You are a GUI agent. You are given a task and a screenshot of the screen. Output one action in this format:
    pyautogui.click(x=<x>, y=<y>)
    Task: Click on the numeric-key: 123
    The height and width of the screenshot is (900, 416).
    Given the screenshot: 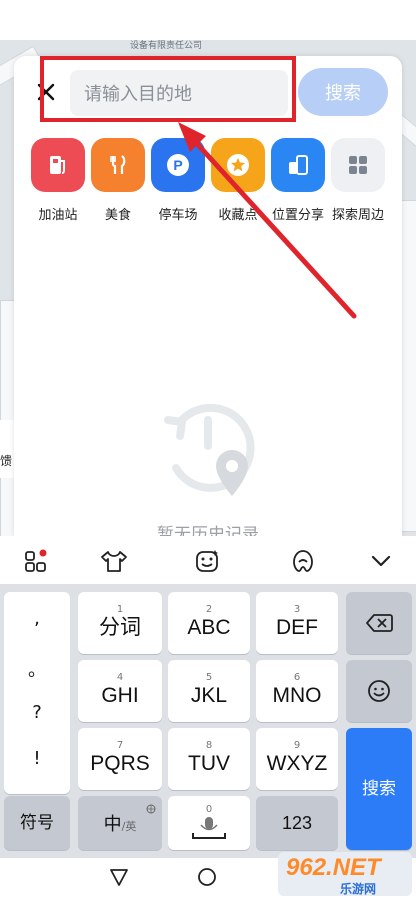 What is the action you would take?
    pyautogui.click(x=297, y=823)
    